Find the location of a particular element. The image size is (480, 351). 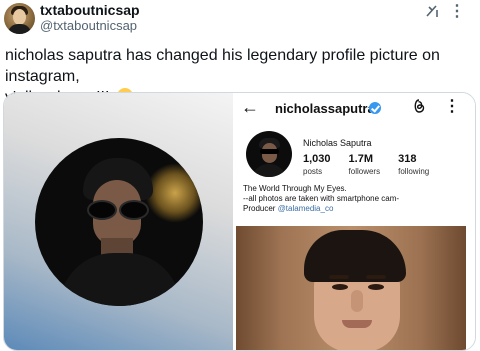

back-arrow-icon: ← is located at coordinates (250, 107).